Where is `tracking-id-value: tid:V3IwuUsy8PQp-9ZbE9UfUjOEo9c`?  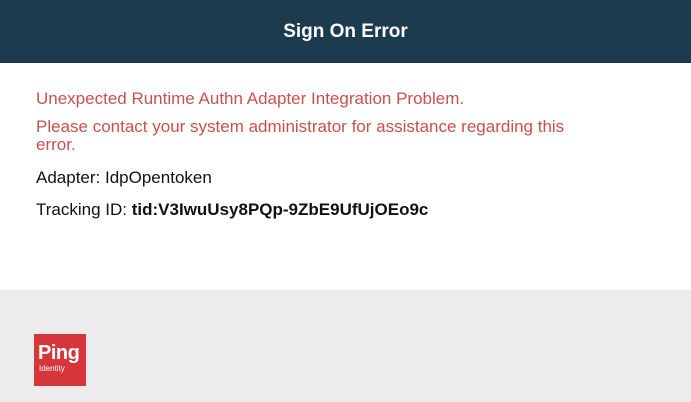 tracking-id-value: tid:V3IwuUsy8PQp-9ZbE9UfUjOEo9c is located at coordinates (280, 209).